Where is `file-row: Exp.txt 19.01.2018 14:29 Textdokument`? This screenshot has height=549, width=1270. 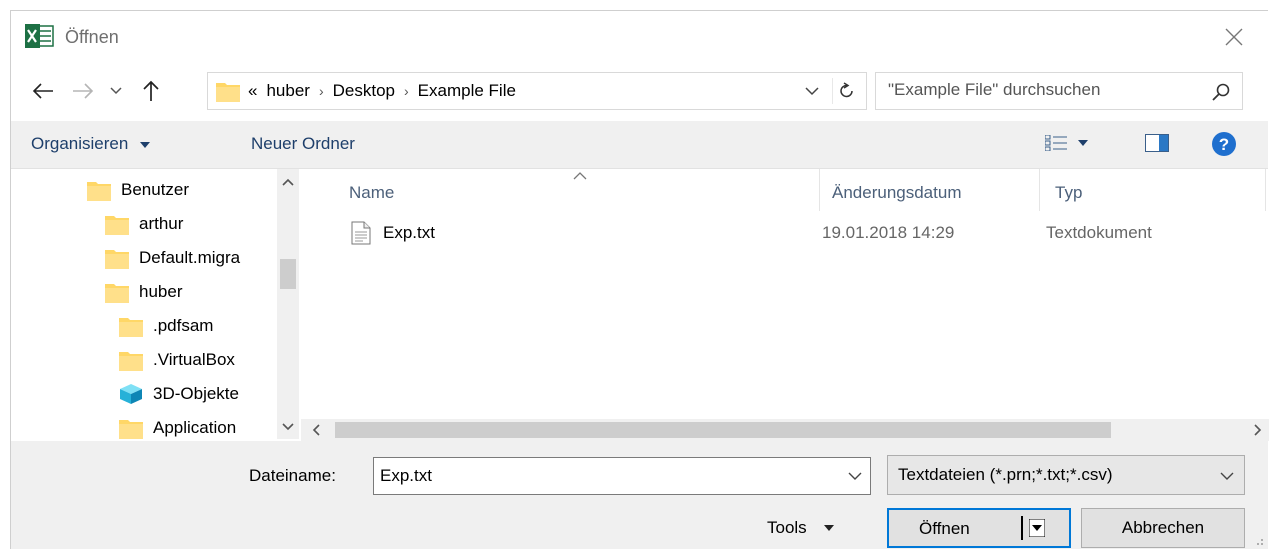 file-row: Exp.txt 19.01.2018 14:29 Textdokument is located at coordinates (796, 233).